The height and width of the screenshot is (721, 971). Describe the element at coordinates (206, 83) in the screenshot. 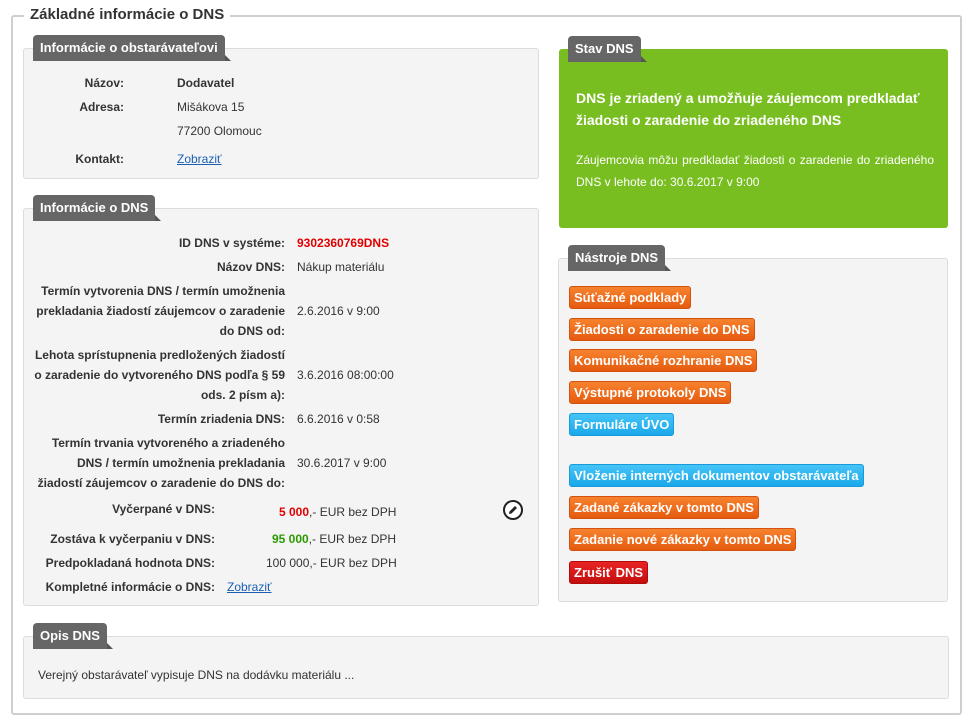

I see `supplier-name: Dodavatel` at that location.